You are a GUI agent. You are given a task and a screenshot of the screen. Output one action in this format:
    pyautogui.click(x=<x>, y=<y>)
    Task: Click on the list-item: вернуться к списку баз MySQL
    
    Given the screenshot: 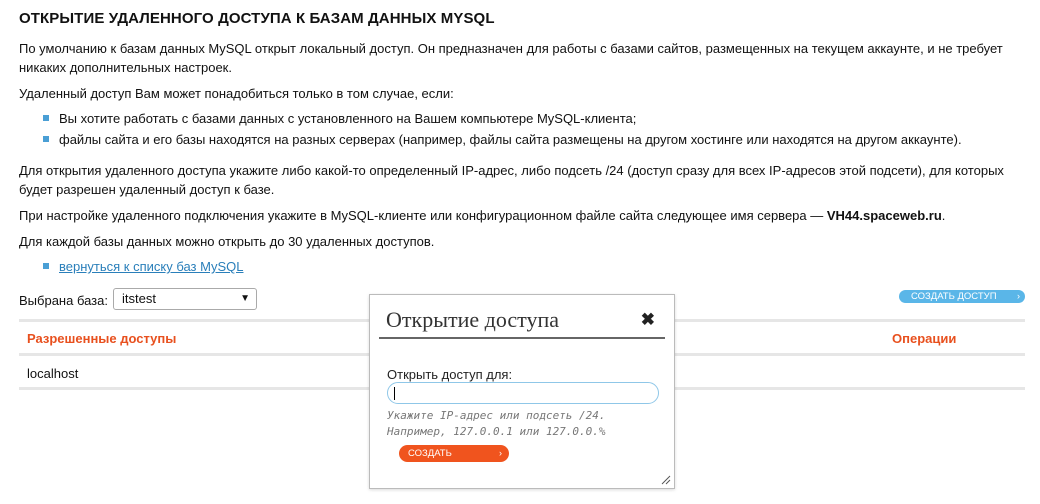 What is the action you would take?
    pyautogui.click(x=143, y=266)
    